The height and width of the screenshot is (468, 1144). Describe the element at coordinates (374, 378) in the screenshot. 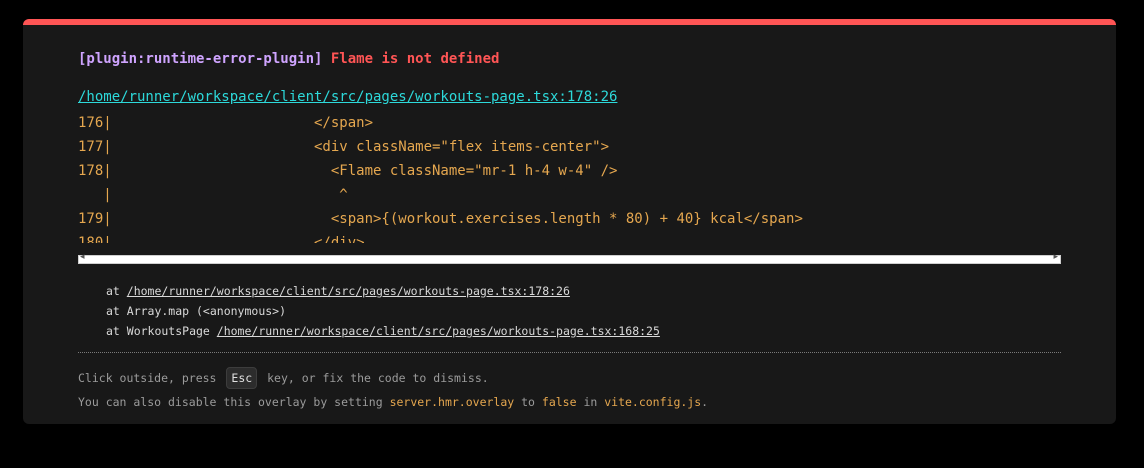

I see `dismiss-tip-text: key, or fix the code to dismiss.` at that location.